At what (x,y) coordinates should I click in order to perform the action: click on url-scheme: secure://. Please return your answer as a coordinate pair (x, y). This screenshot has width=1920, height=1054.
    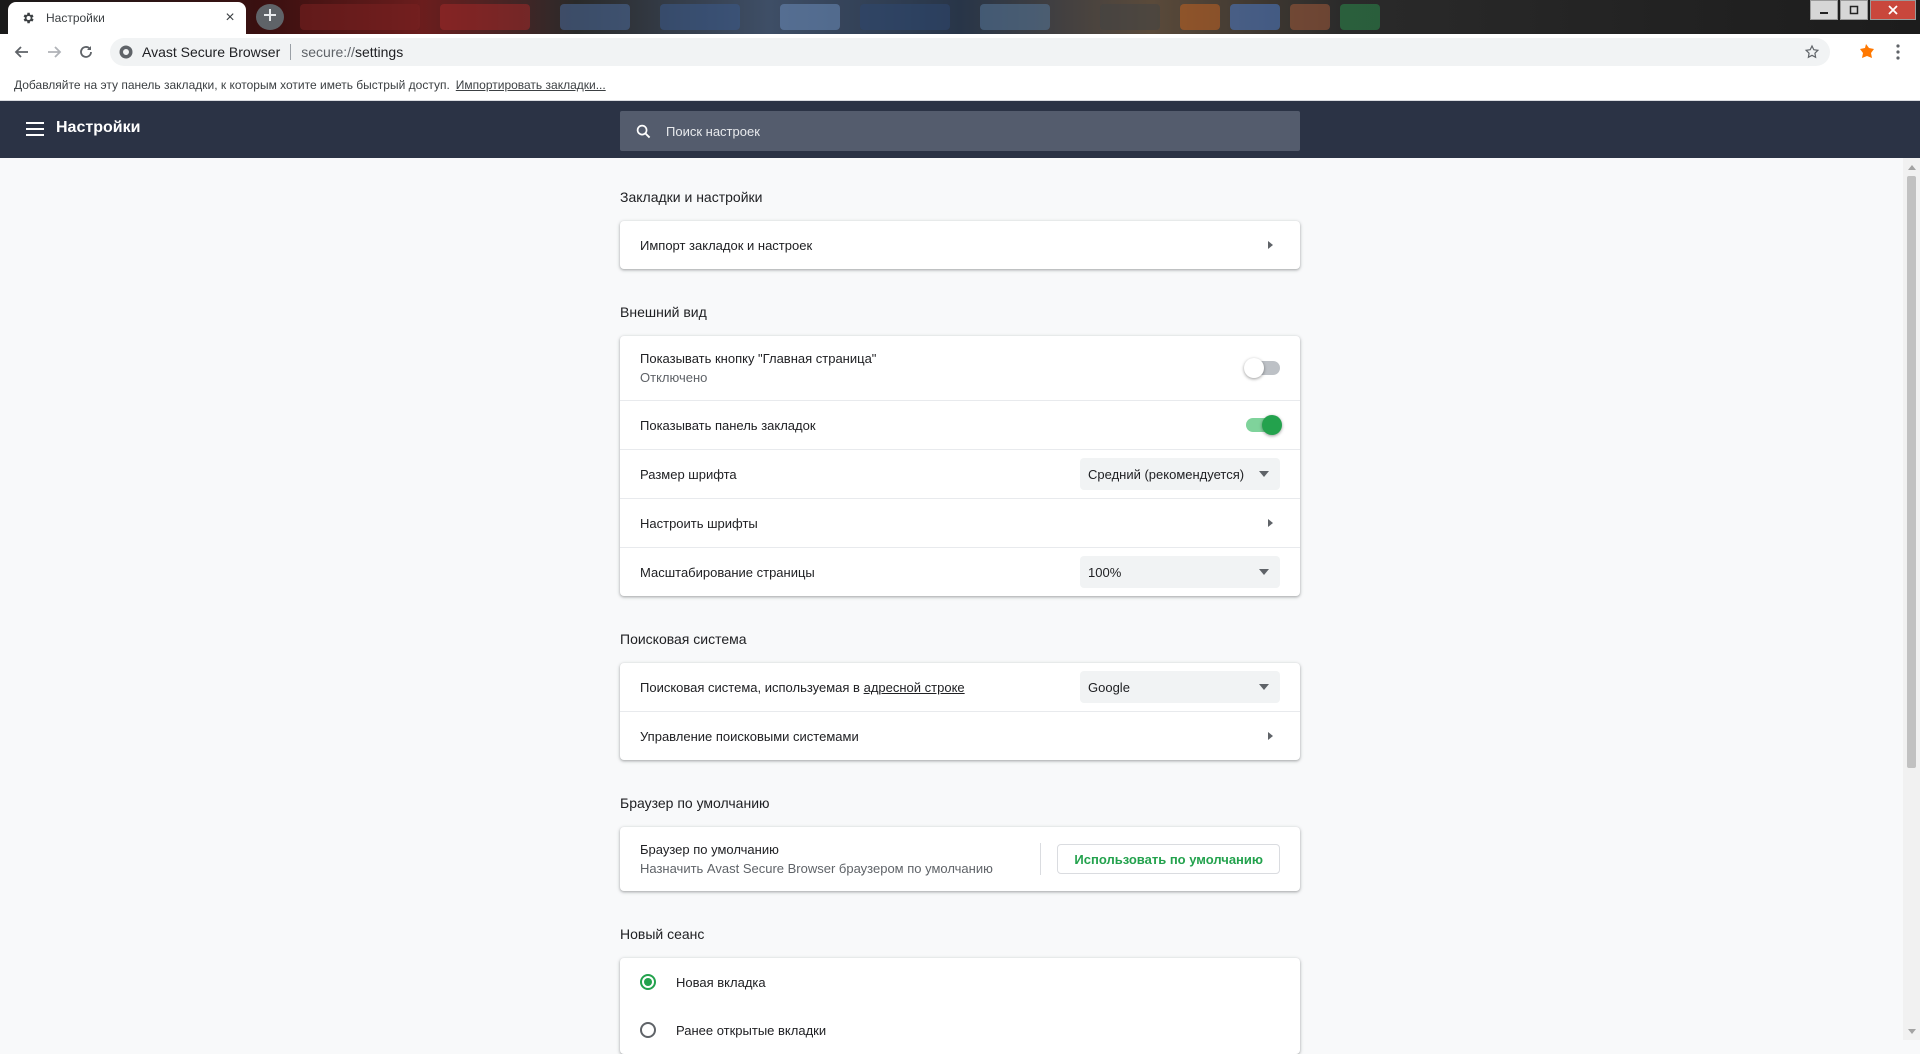
    Looking at the image, I should click on (328, 52).